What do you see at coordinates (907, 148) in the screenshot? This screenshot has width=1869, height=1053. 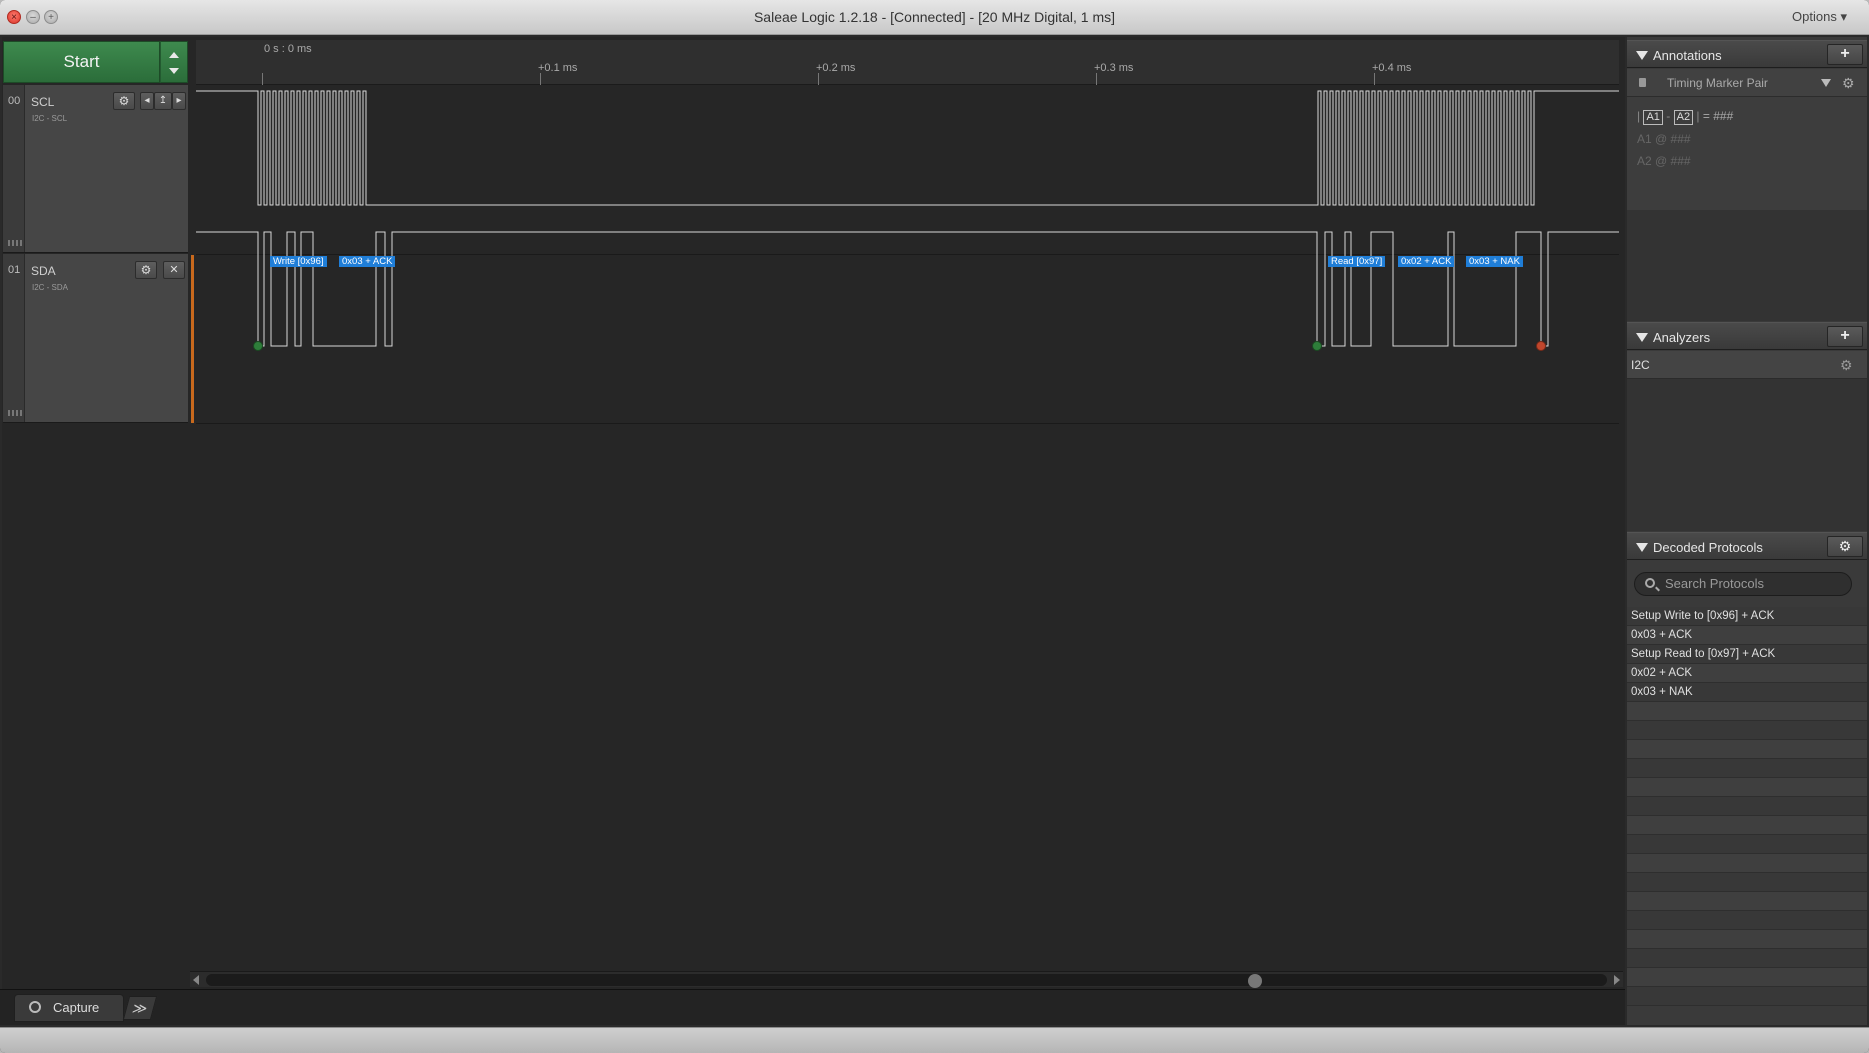 I see `scl-waveform` at bounding box center [907, 148].